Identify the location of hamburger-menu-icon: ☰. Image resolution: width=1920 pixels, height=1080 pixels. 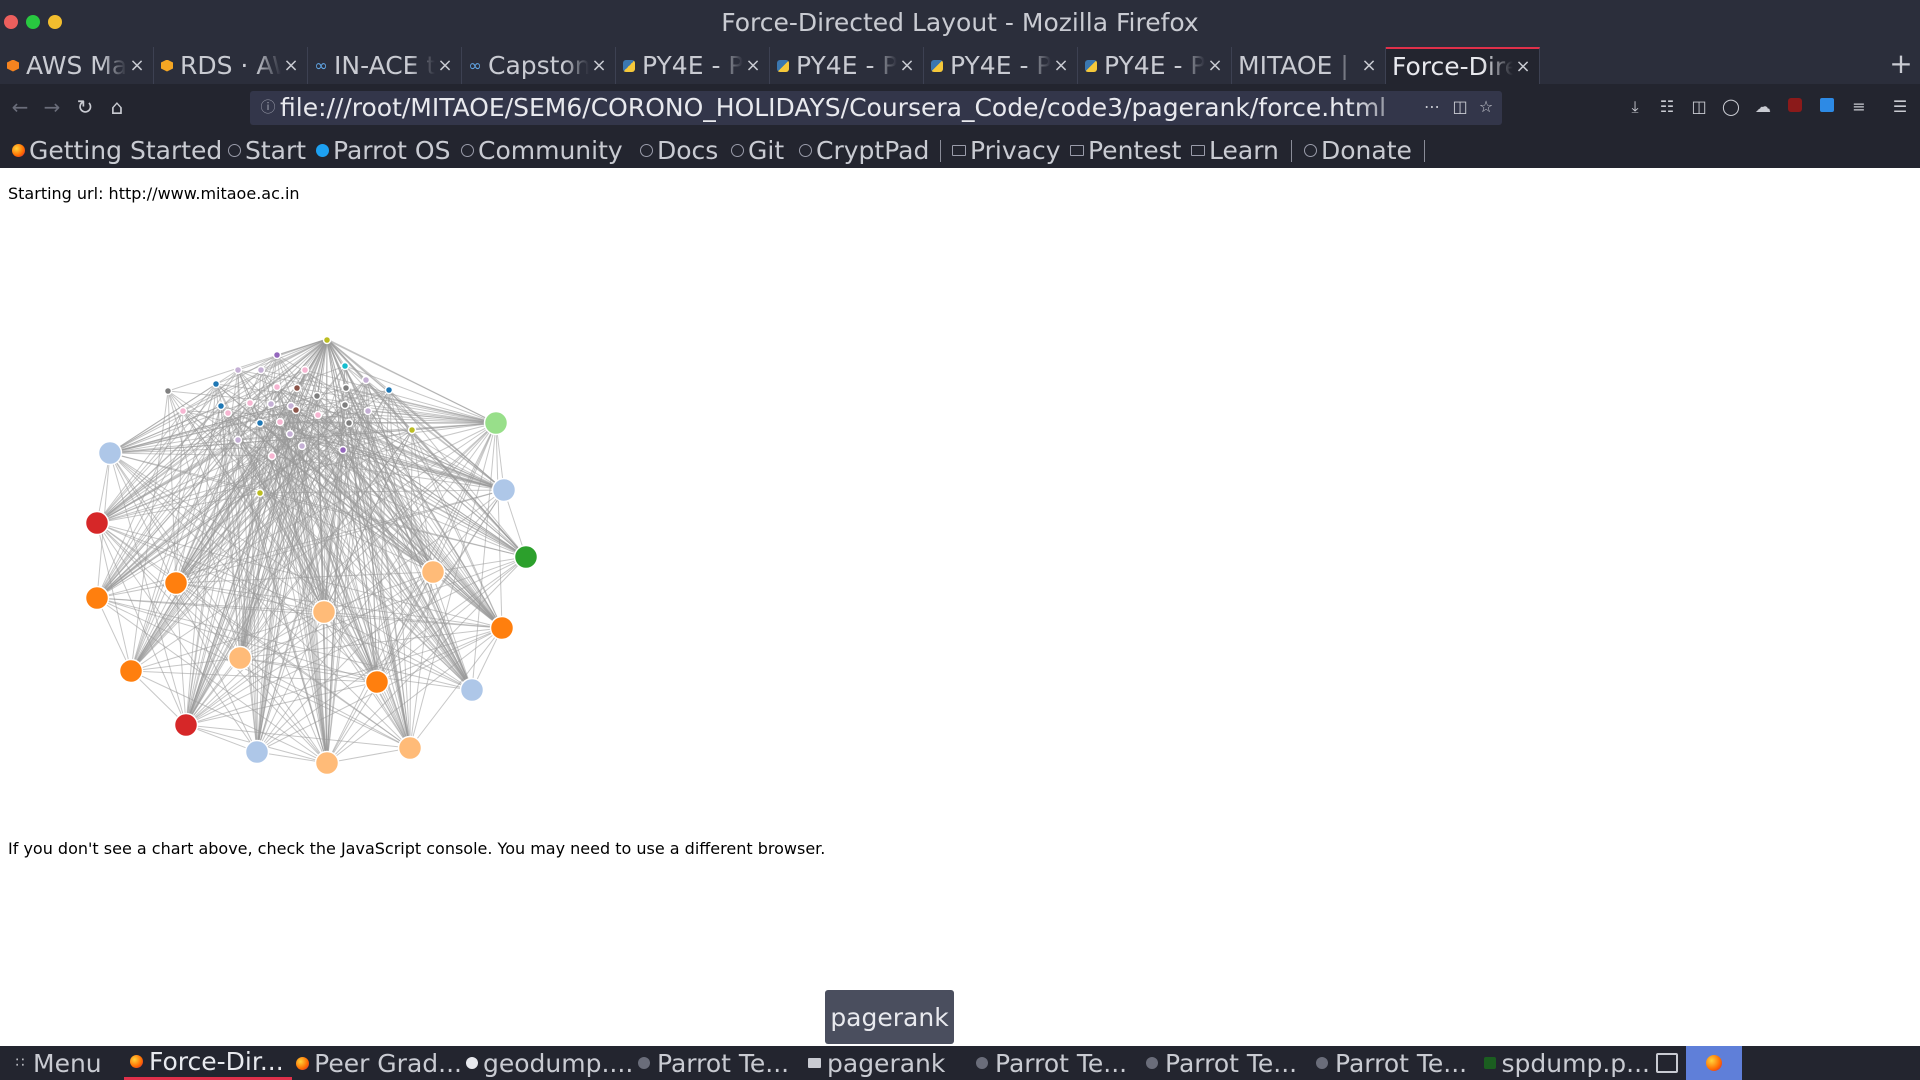
(1900, 107).